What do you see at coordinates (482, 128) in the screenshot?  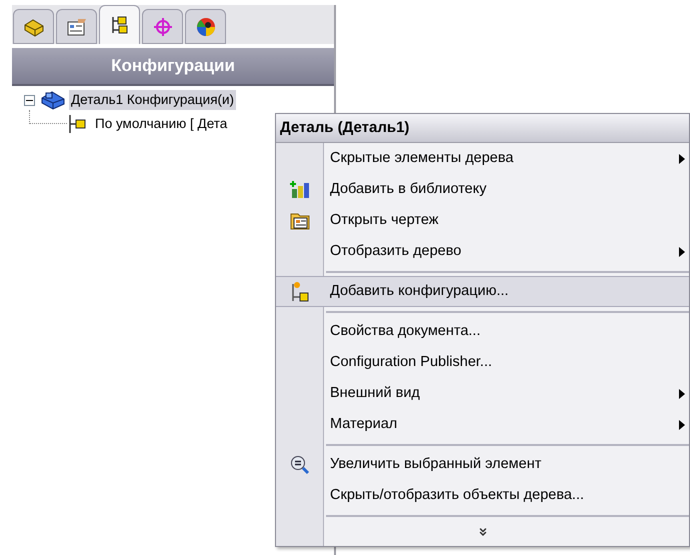 I see `menu-title: Деталь (Деталь1)` at bounding box center [482, 128].